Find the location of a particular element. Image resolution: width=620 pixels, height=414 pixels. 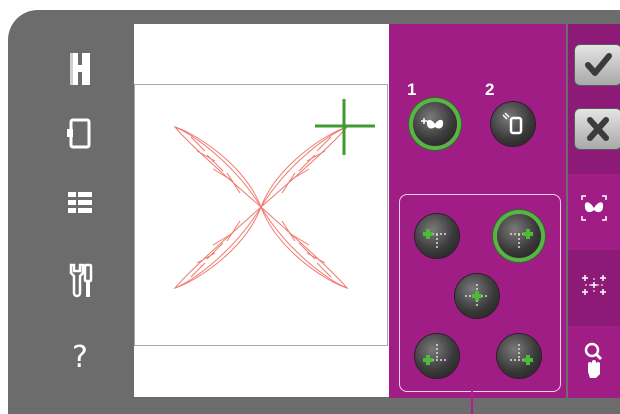

settings-tools-button is located at coordinates (80, 281).